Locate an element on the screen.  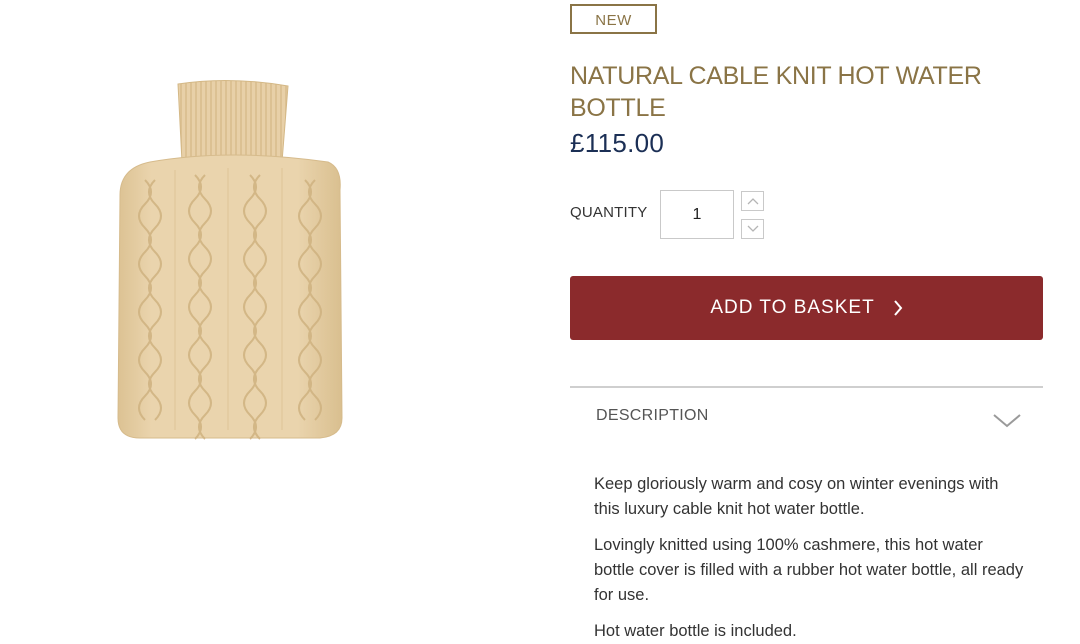
description-paragraph: Hot water bottle is included. is located at coordinates (695, 631).